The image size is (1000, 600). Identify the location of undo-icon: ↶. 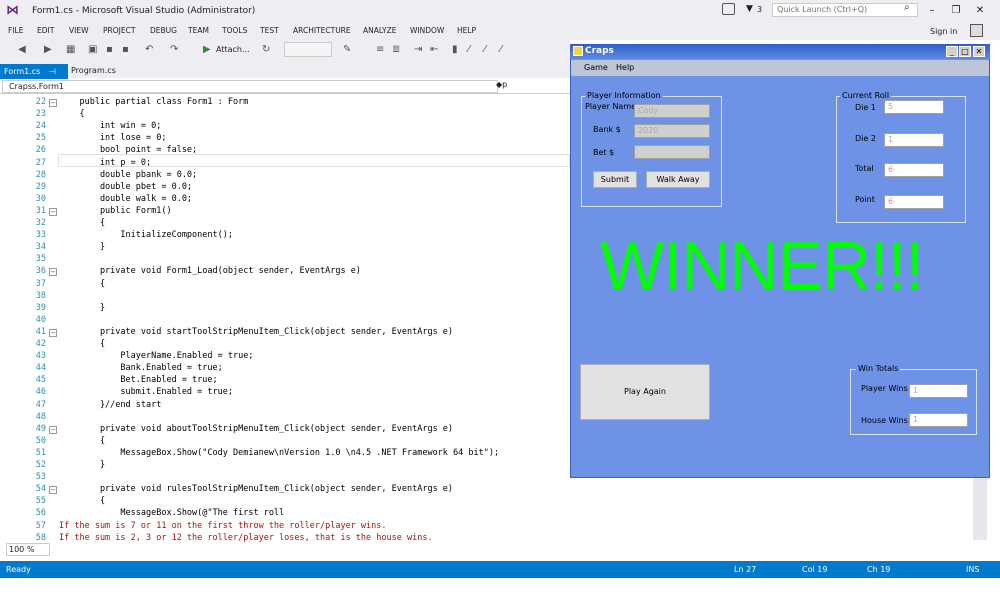
(149, 49).